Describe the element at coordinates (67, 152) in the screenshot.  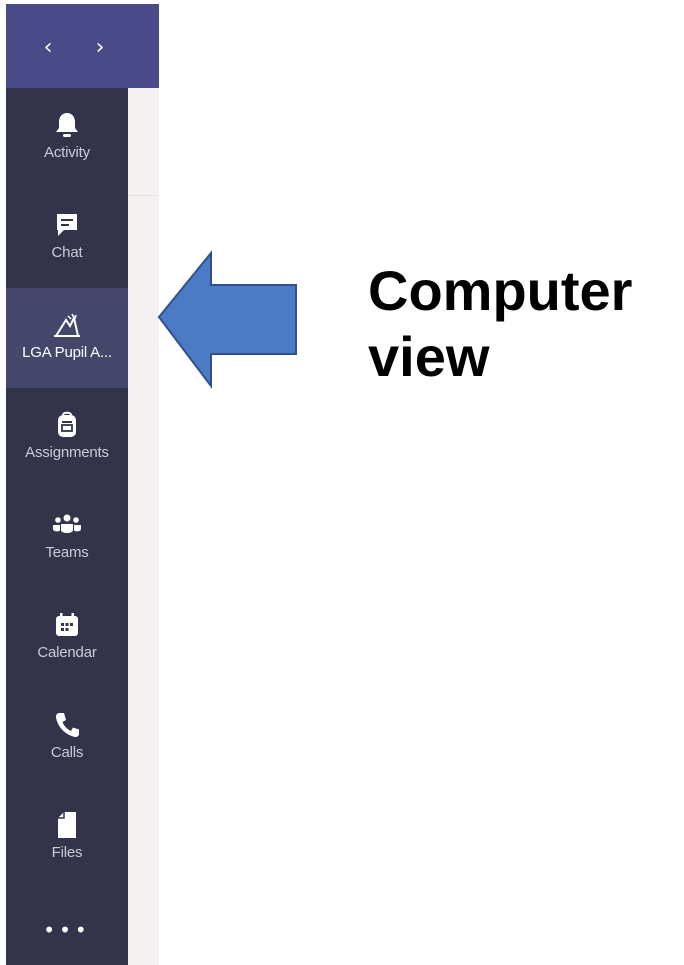
I see `rail-item-label: Activity` at that location.